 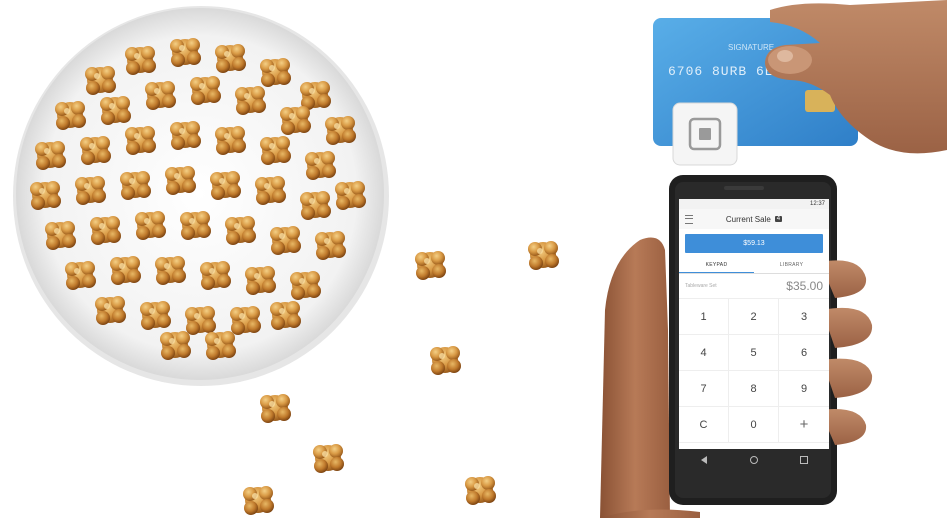 I want to click on menu-icon, so click(x=689, y=219).